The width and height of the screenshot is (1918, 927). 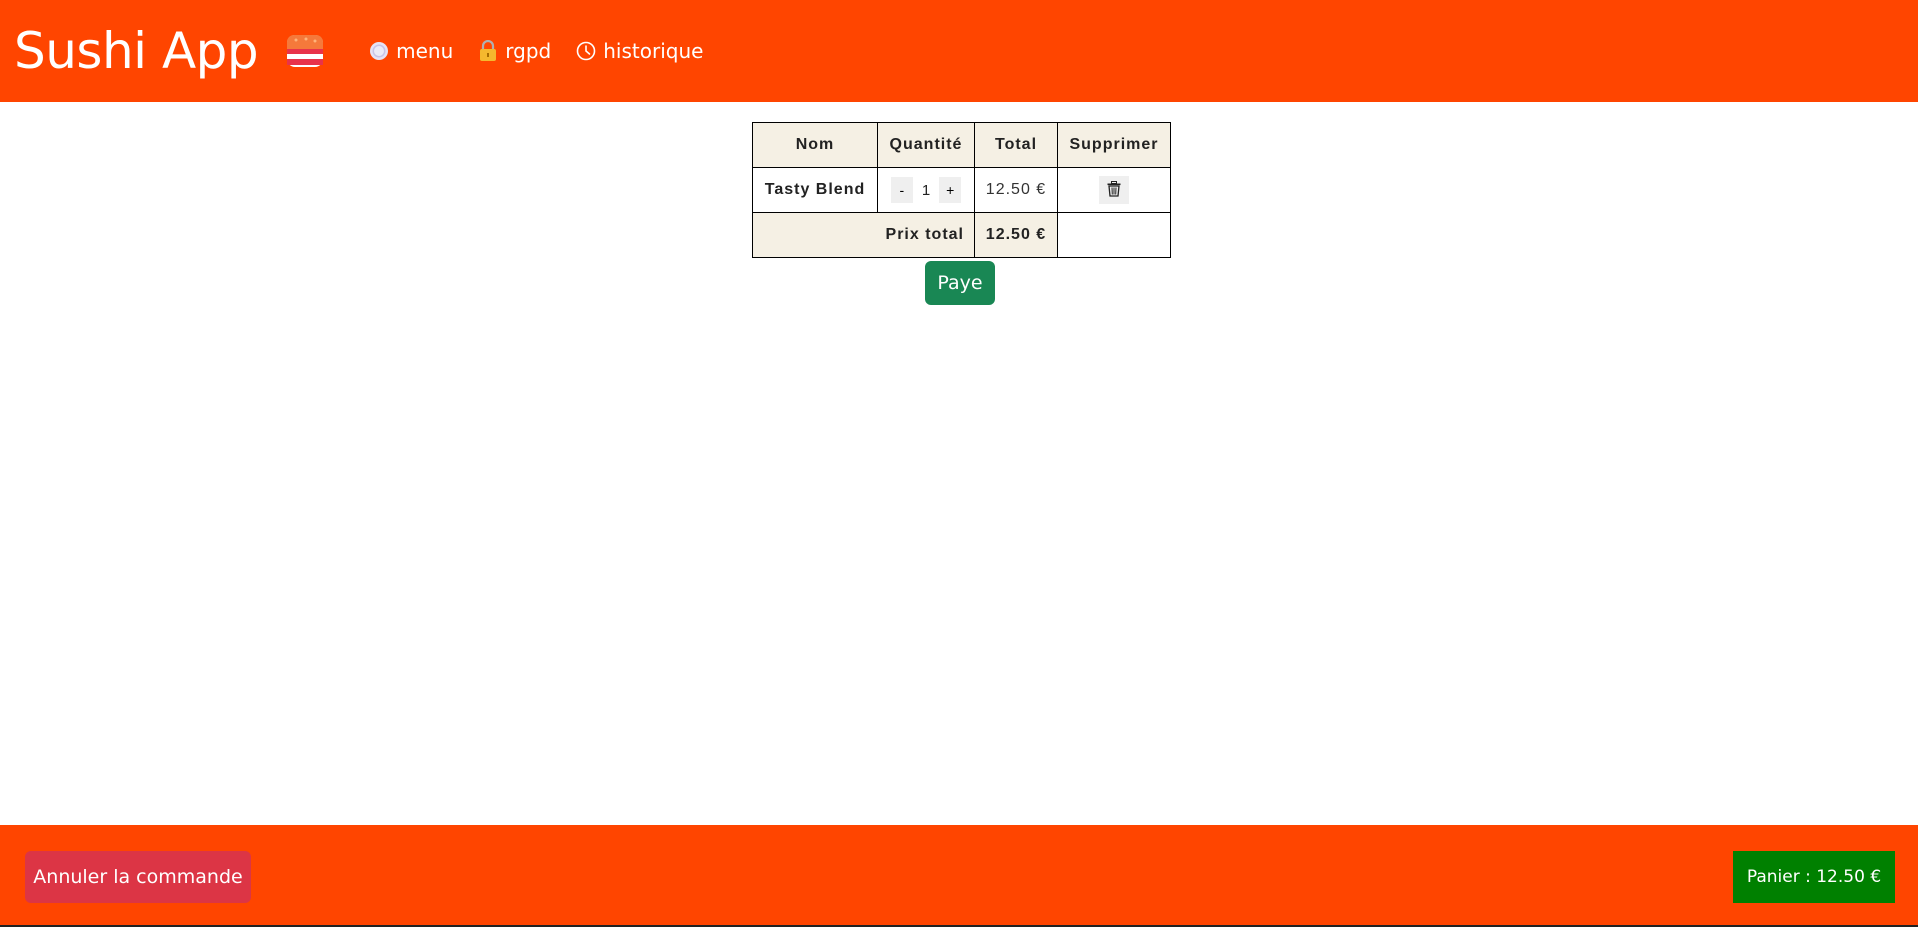 I want to click on column-header-supprimer: Supprimer, so click(x=1114, y=145).